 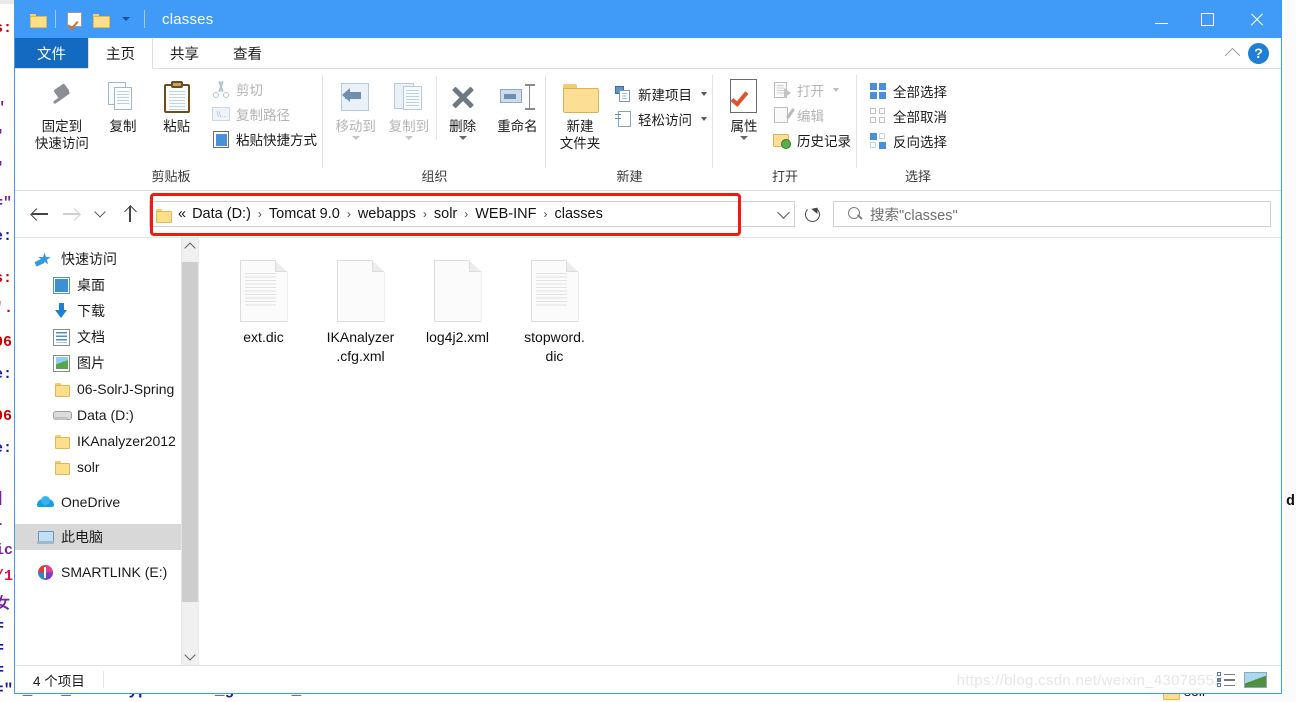 I want to click on scrollbar-thumb, so click(x=190, y=432).